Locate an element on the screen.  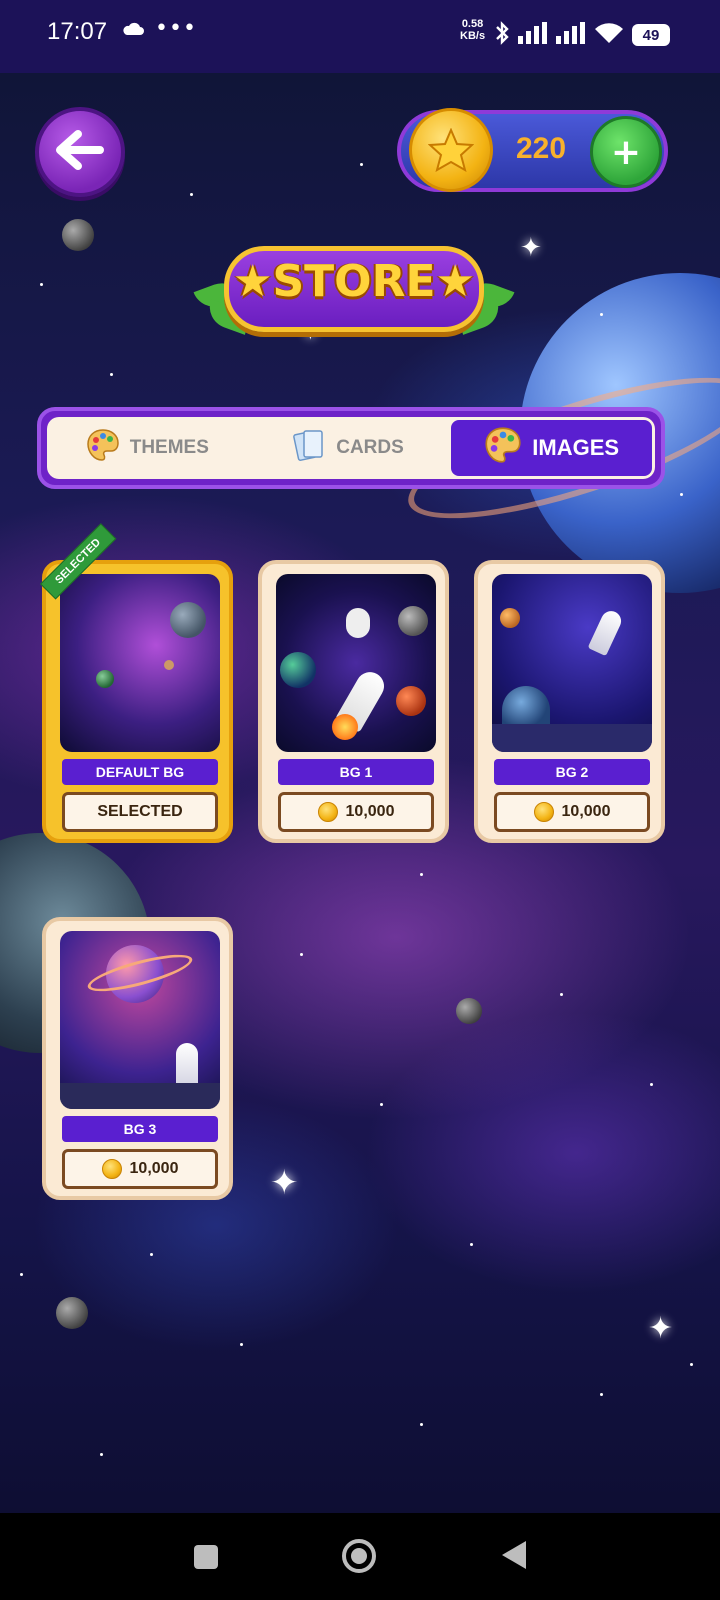
store-item-bg-2: BG 2 10,000 is located at coordinates (569, 701).